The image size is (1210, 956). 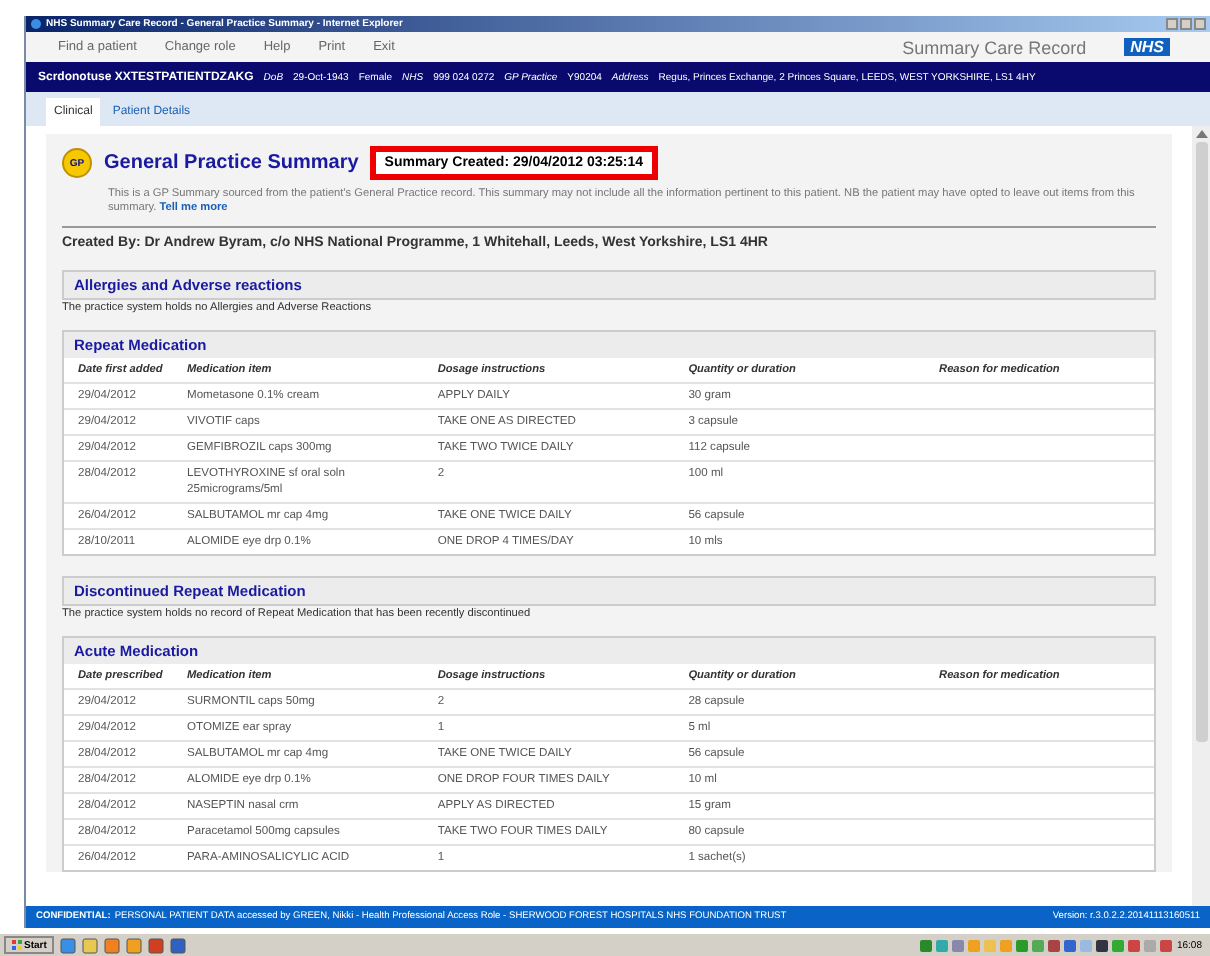 What do you see at coordinates (1186, 24) in the screenshot?
I see `maximize-button` at bounding box center [1186, 24].